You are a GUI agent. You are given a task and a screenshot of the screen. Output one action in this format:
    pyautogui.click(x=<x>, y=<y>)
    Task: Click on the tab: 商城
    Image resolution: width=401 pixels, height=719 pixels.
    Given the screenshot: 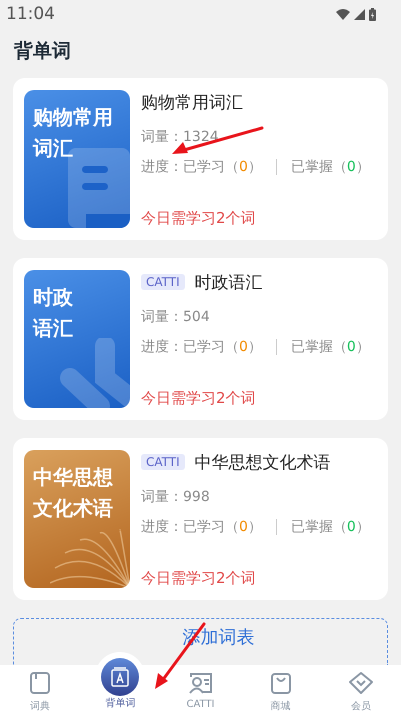 What is the action you would take?
    pyautogui.click(x=281, y=692)
    